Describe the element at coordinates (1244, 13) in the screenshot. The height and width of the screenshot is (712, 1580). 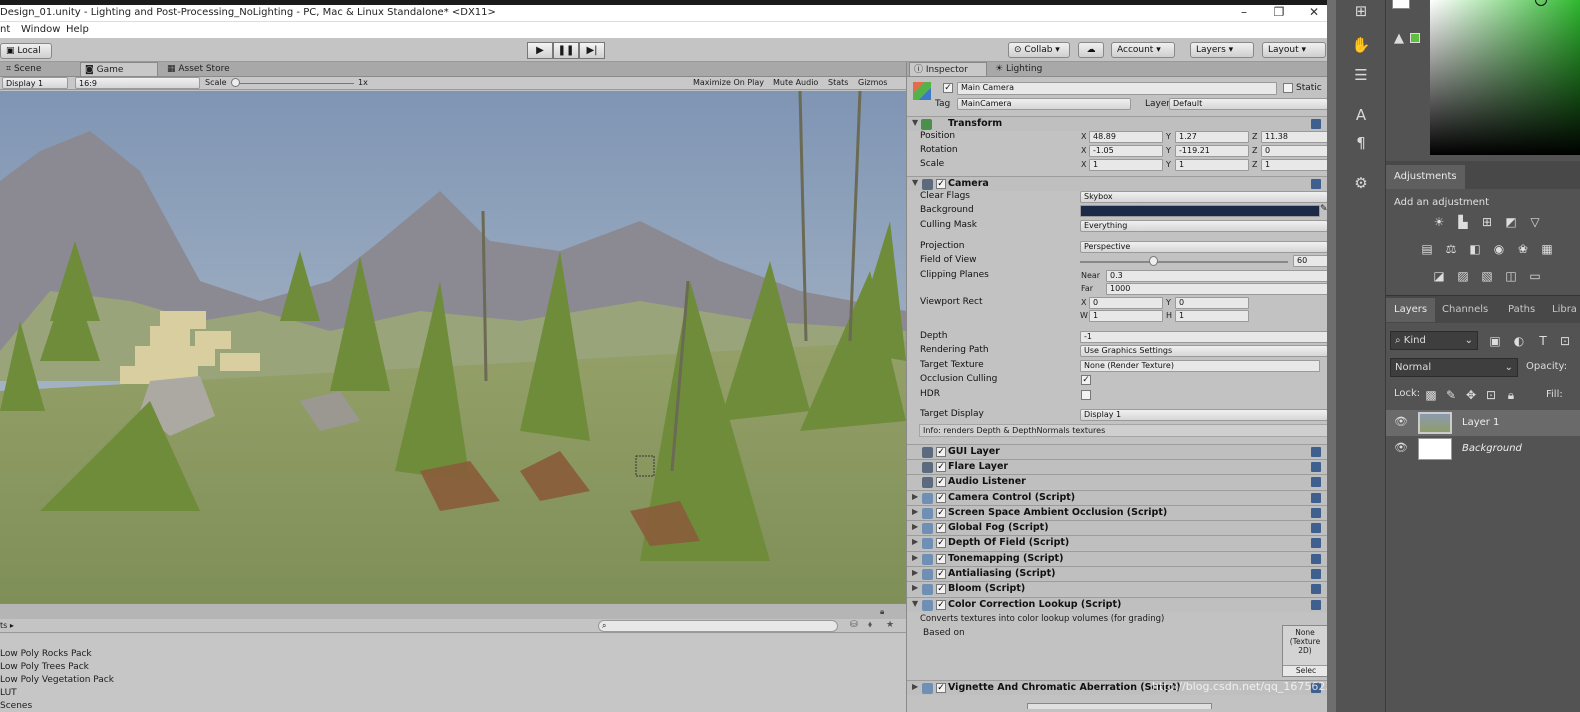
I see `minimize-button: –` at that location.